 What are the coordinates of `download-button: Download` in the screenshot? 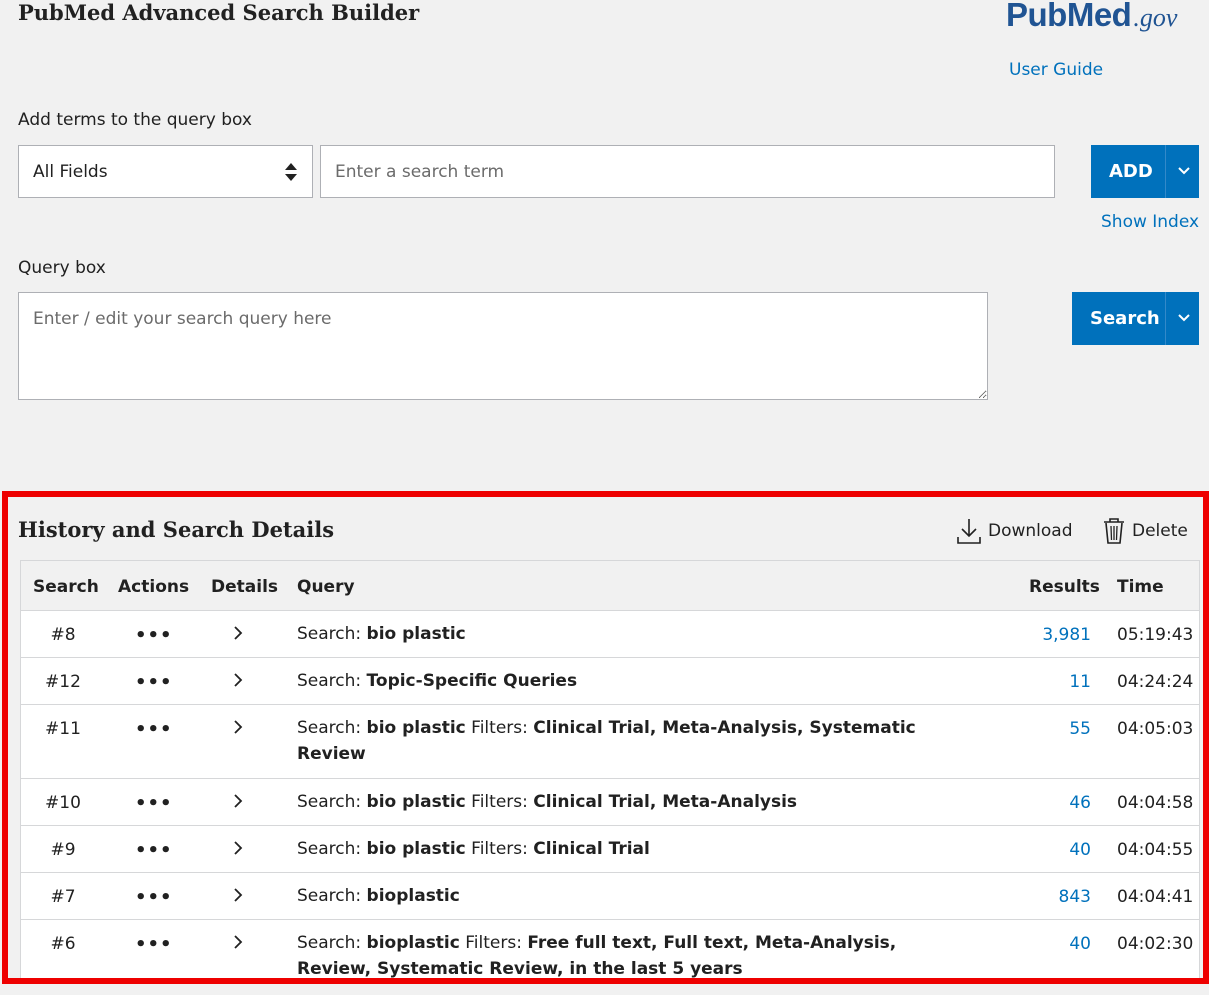 It's located at (1014, 531).